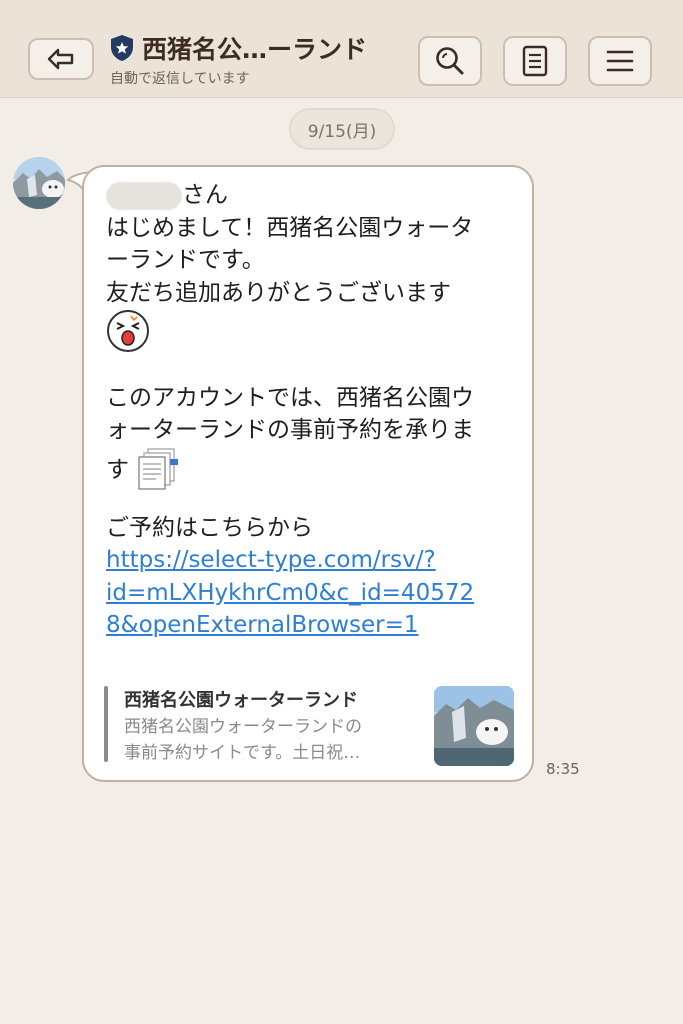 Image resolution: width=683 pixels, height=1024 pixels. I want to click on chat-title-area: 西猪名公…ーランド 自動で返信しています, so click(260, 59).